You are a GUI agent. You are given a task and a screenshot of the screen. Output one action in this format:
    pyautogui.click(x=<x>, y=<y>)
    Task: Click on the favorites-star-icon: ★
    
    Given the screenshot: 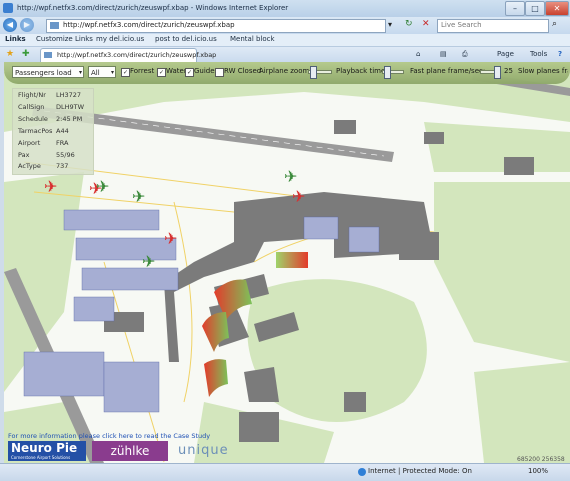 What is the action you would take?
    pyautogui.click(x=10, y=54)
    